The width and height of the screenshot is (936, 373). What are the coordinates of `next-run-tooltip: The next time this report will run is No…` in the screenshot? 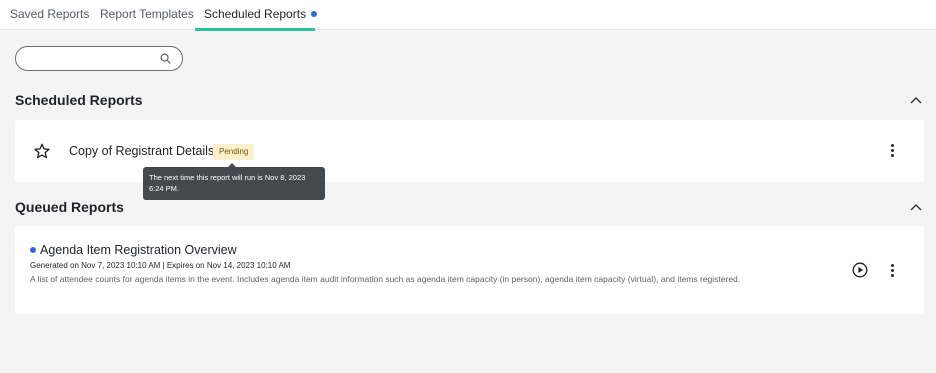 It's located at (234, 181).